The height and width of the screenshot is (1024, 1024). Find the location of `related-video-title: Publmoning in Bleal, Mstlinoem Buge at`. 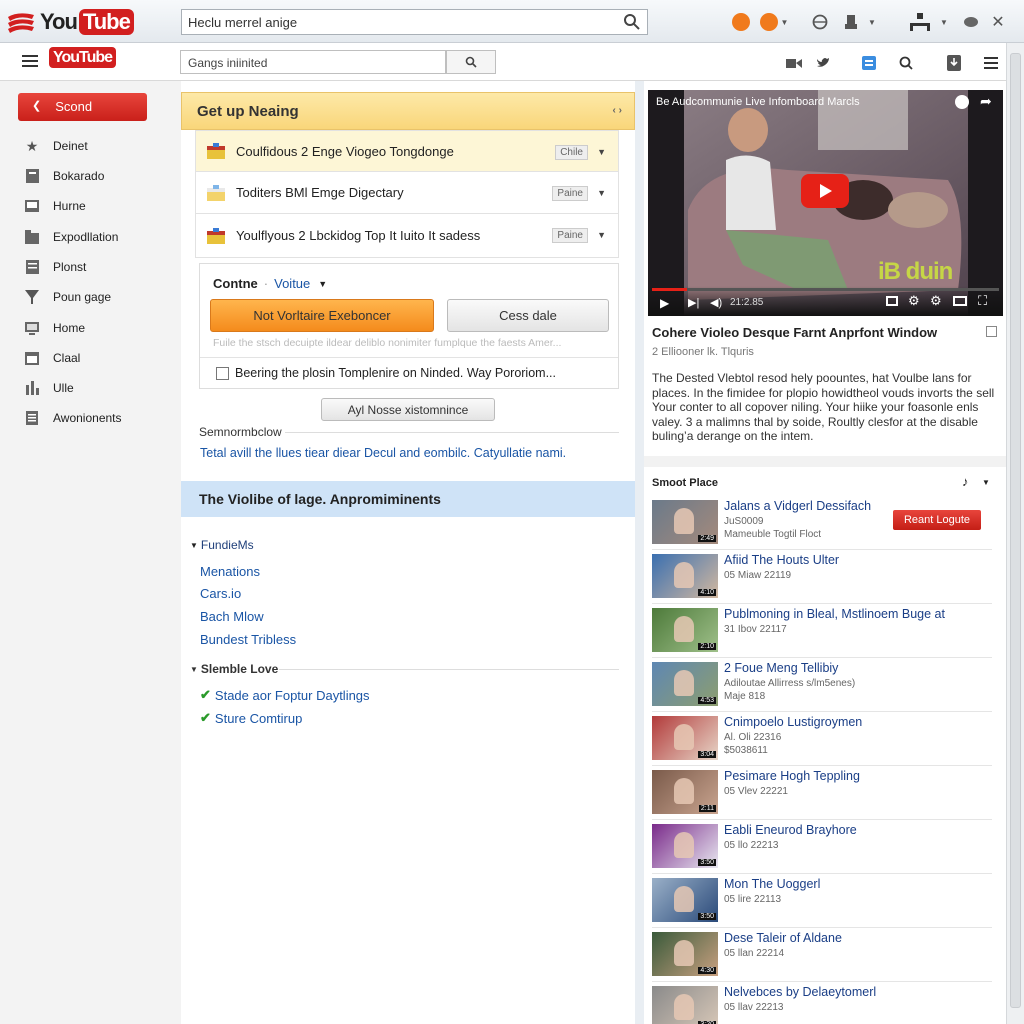

related-video-title: Publmoning in Bleal, Mstlinoem Buge at is located at coordinates (834, 614).